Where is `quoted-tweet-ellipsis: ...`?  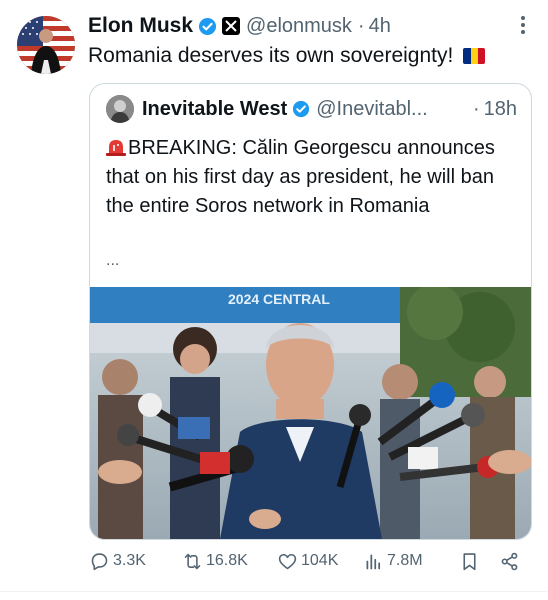
quoted-tweet-ellipsis: ... is located at coordinates (113, 260).